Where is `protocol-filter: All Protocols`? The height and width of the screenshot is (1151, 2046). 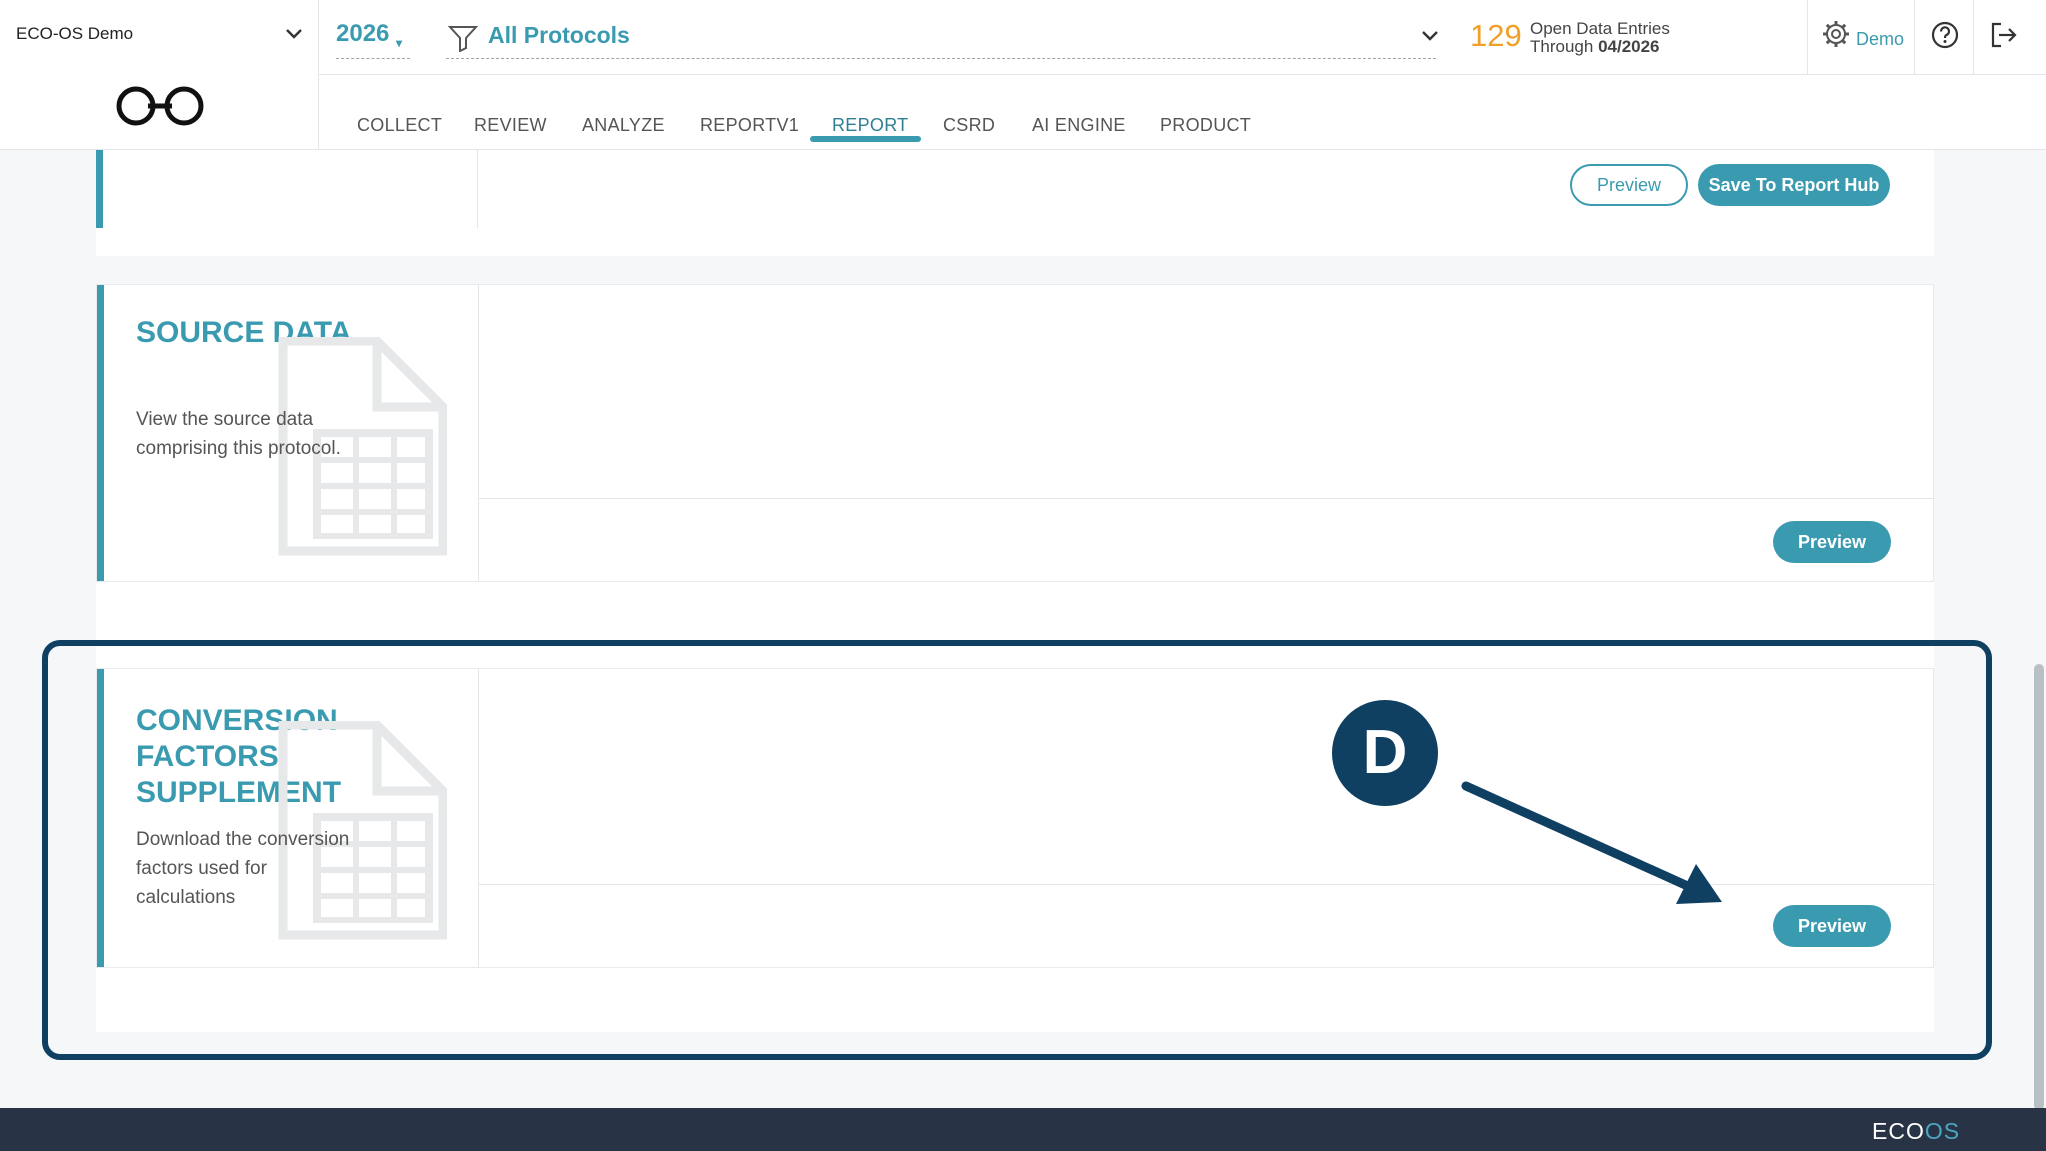 protocol-filter: All Protocols is located at coordinates (942, 39).